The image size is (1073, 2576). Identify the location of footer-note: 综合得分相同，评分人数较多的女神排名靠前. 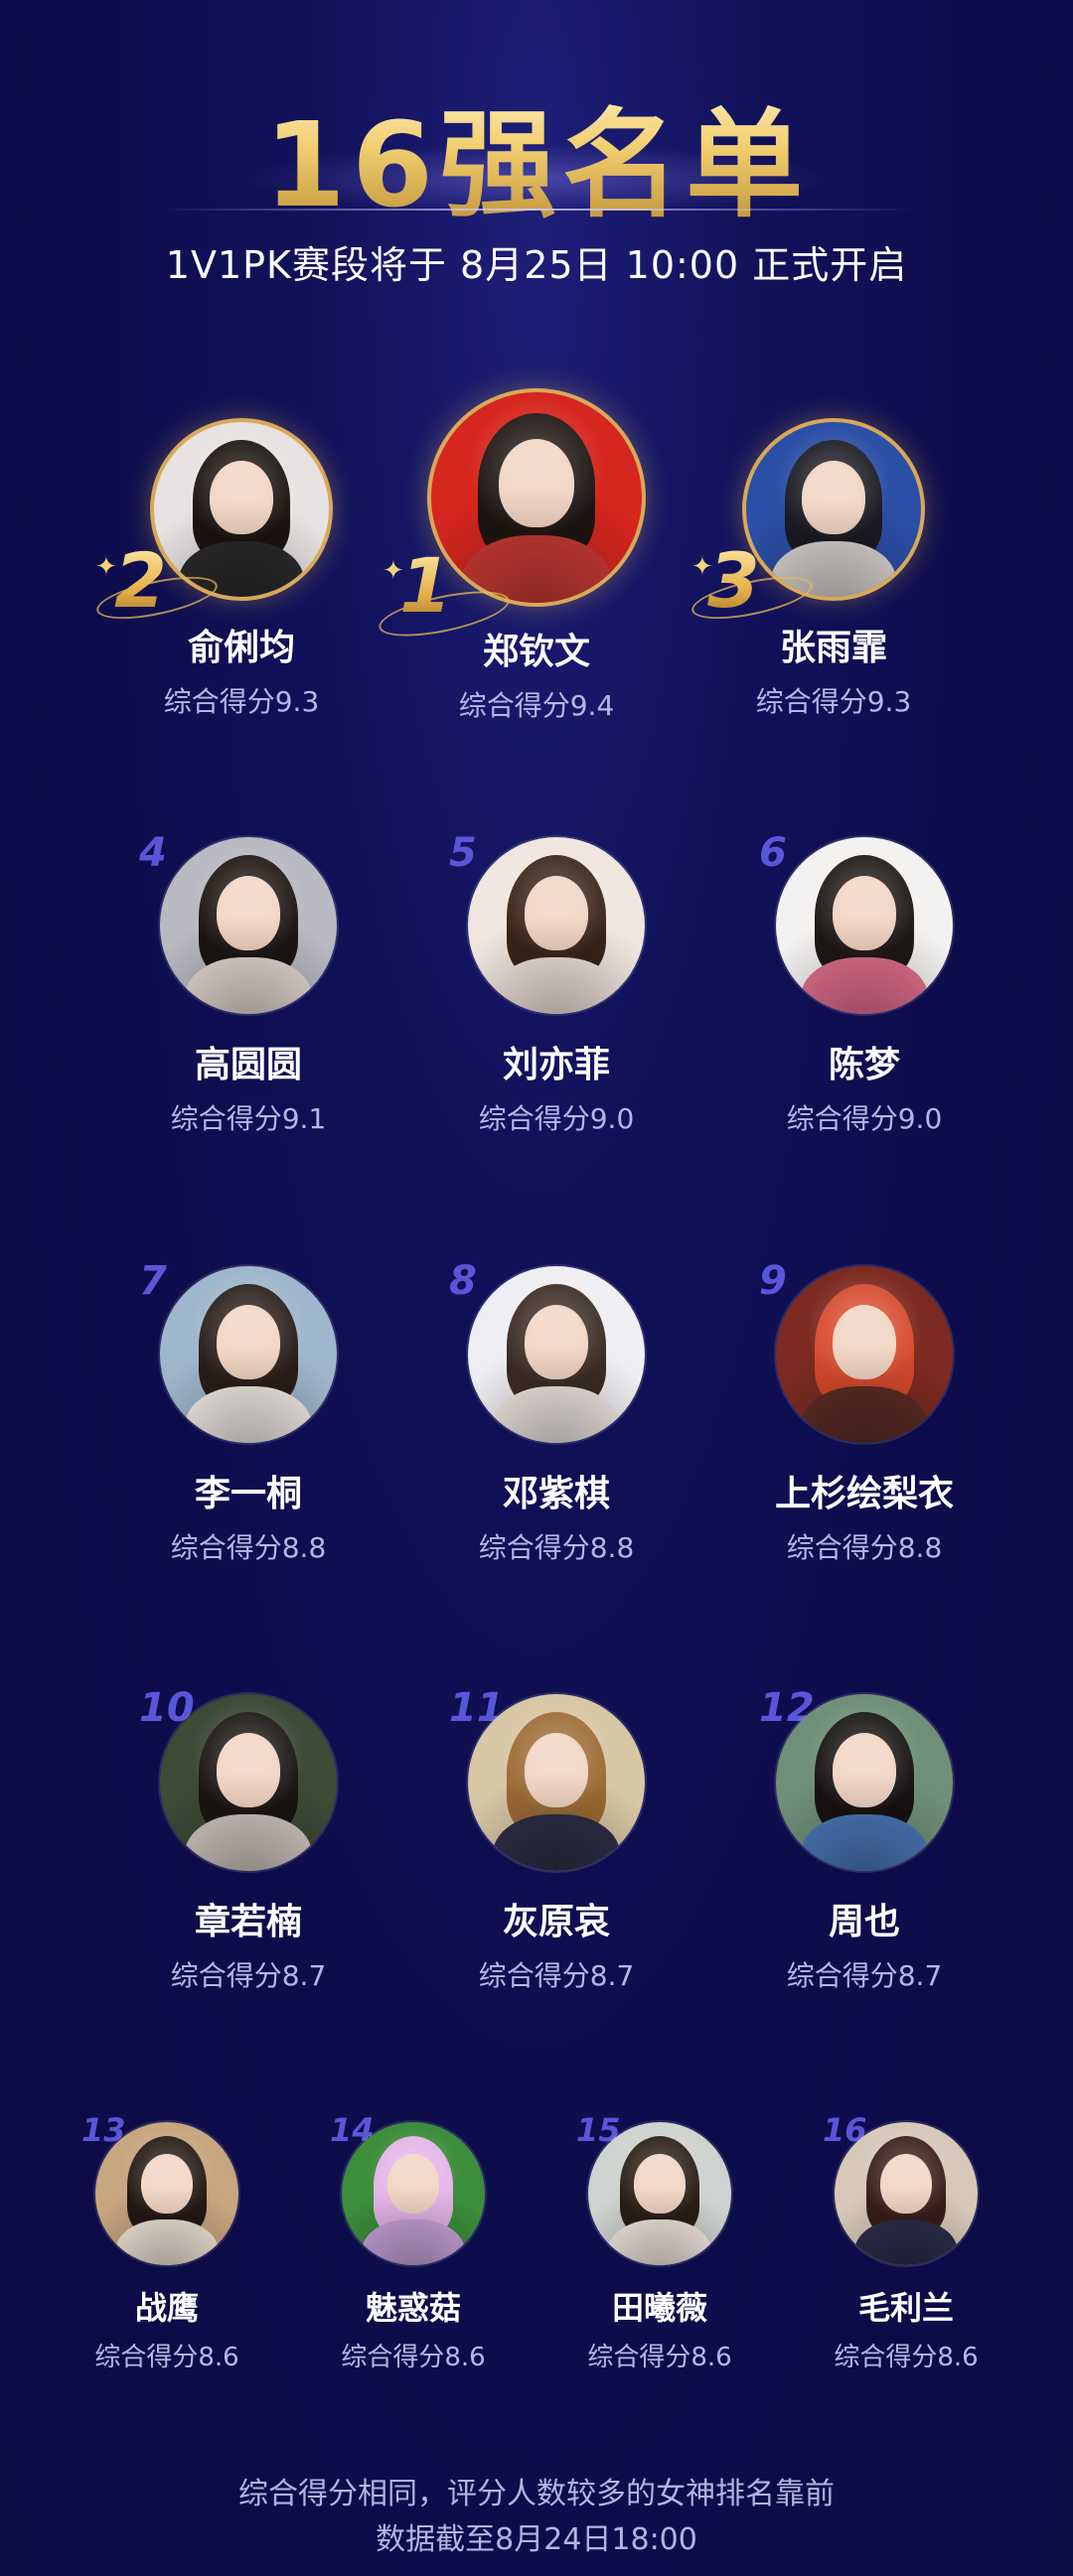
(536, 2494).